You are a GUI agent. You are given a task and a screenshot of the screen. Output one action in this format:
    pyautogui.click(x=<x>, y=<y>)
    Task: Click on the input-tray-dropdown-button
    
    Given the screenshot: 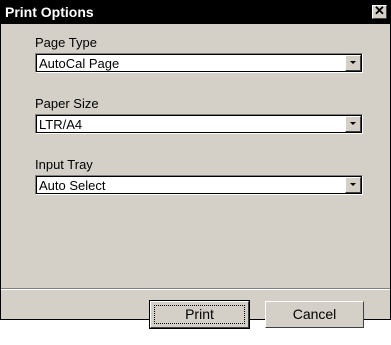 What is the action you would take?
    pyautogui.click(x=353, y=185)
    